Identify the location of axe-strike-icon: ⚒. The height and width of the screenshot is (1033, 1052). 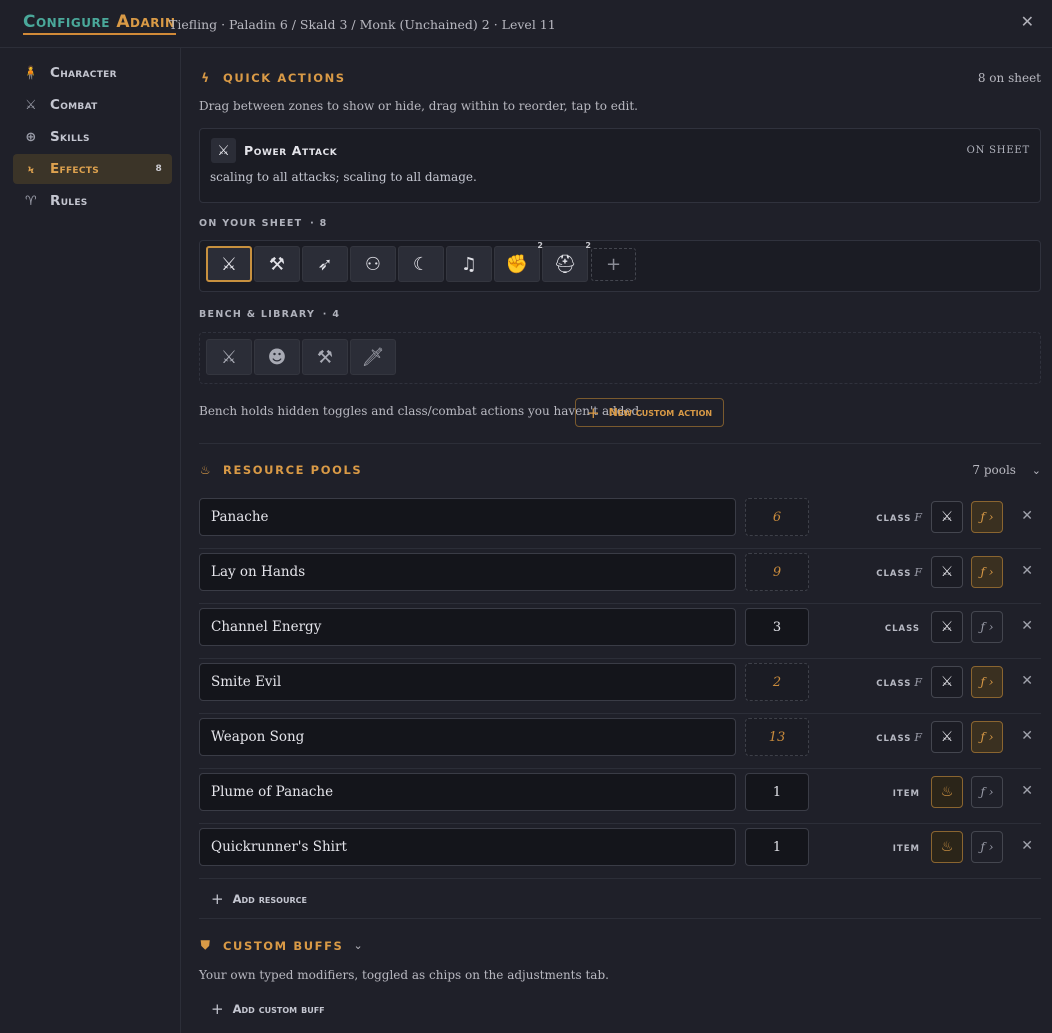
(277, 264).